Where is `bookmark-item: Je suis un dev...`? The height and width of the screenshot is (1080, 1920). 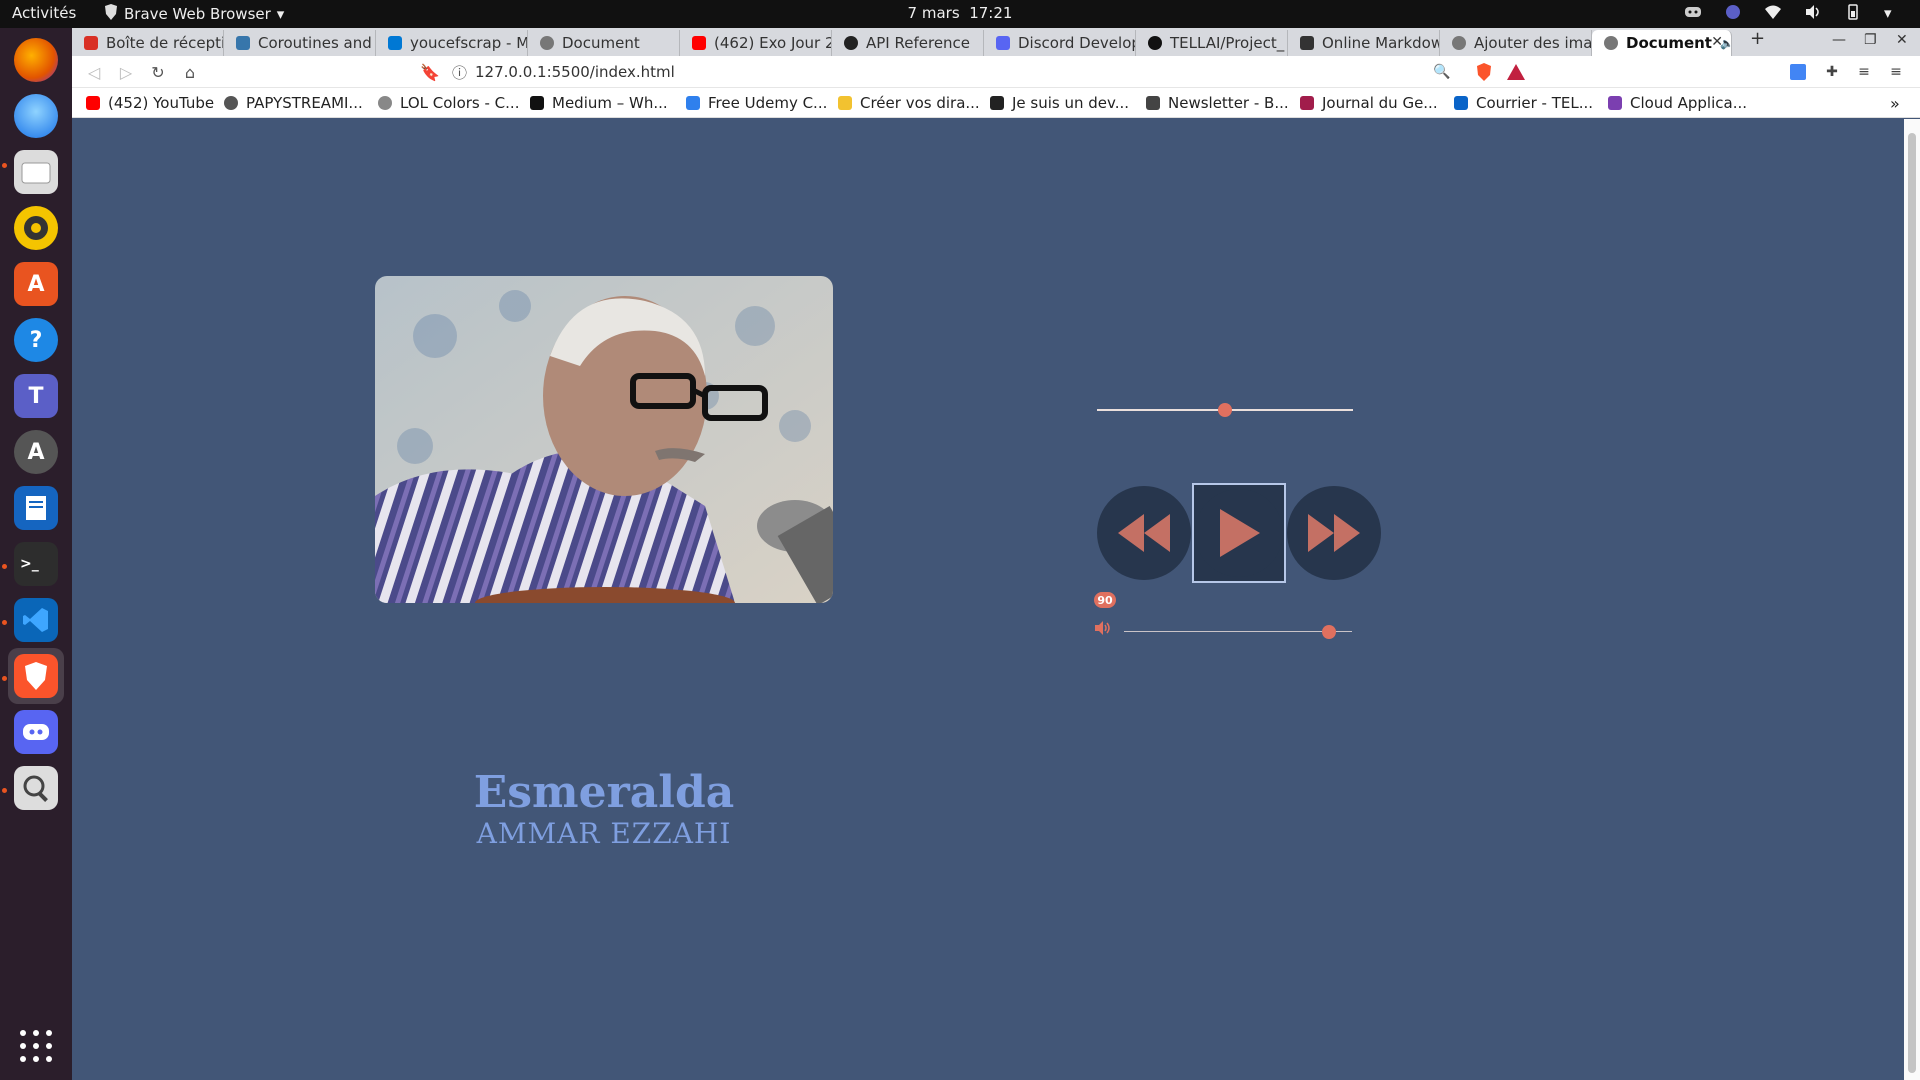 bookmark-item: Je suis un dev... is located at coordinates (1059, 103).